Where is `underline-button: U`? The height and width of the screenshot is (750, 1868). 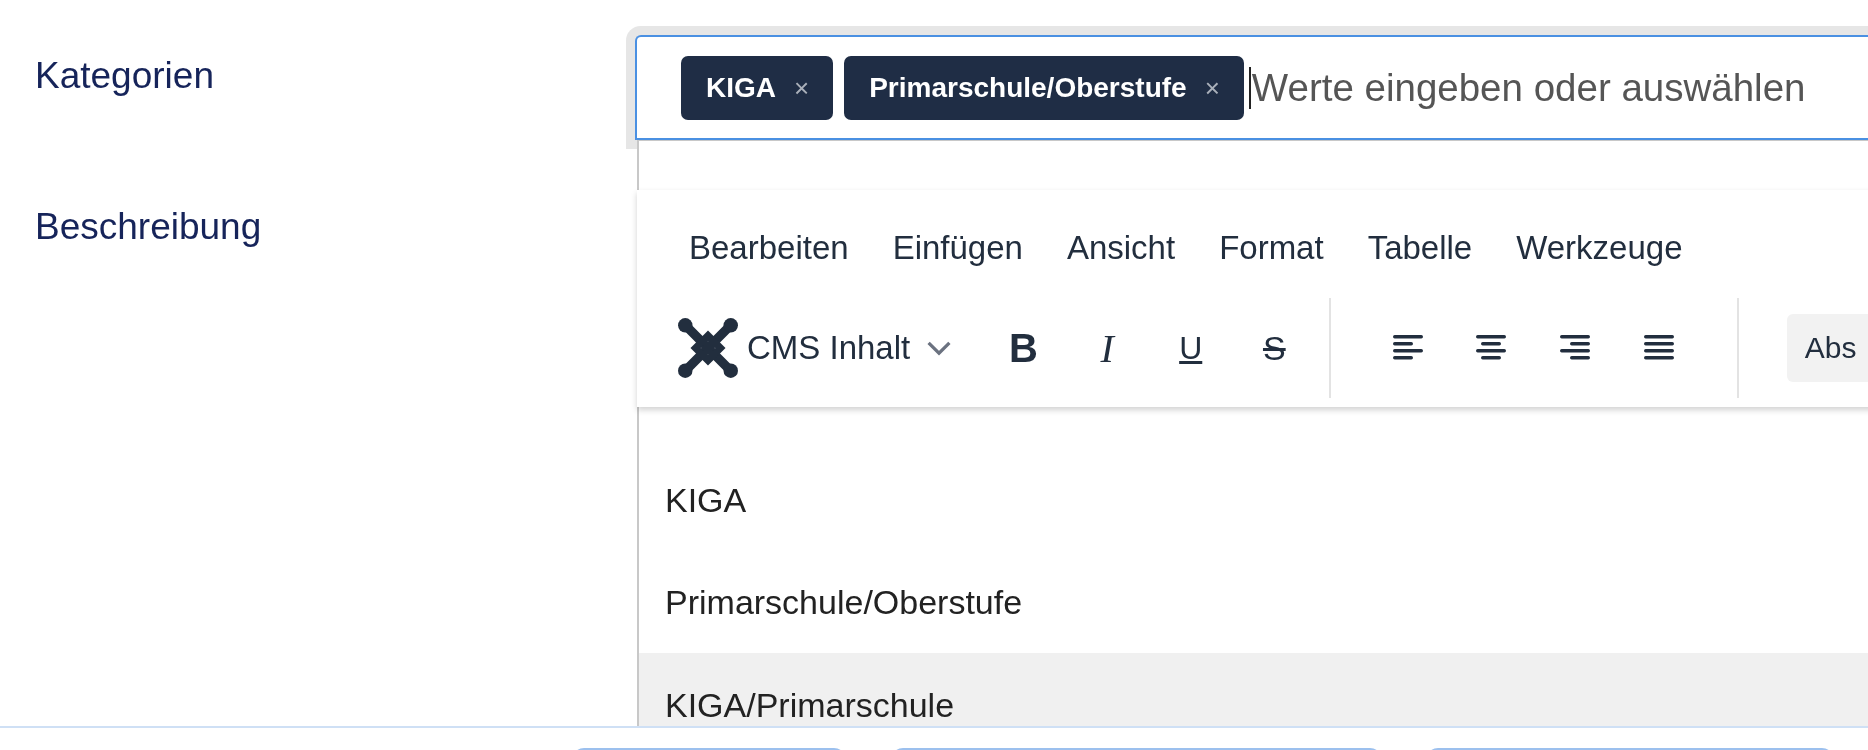
underline-button: U is located at coordinates (1190, 348).